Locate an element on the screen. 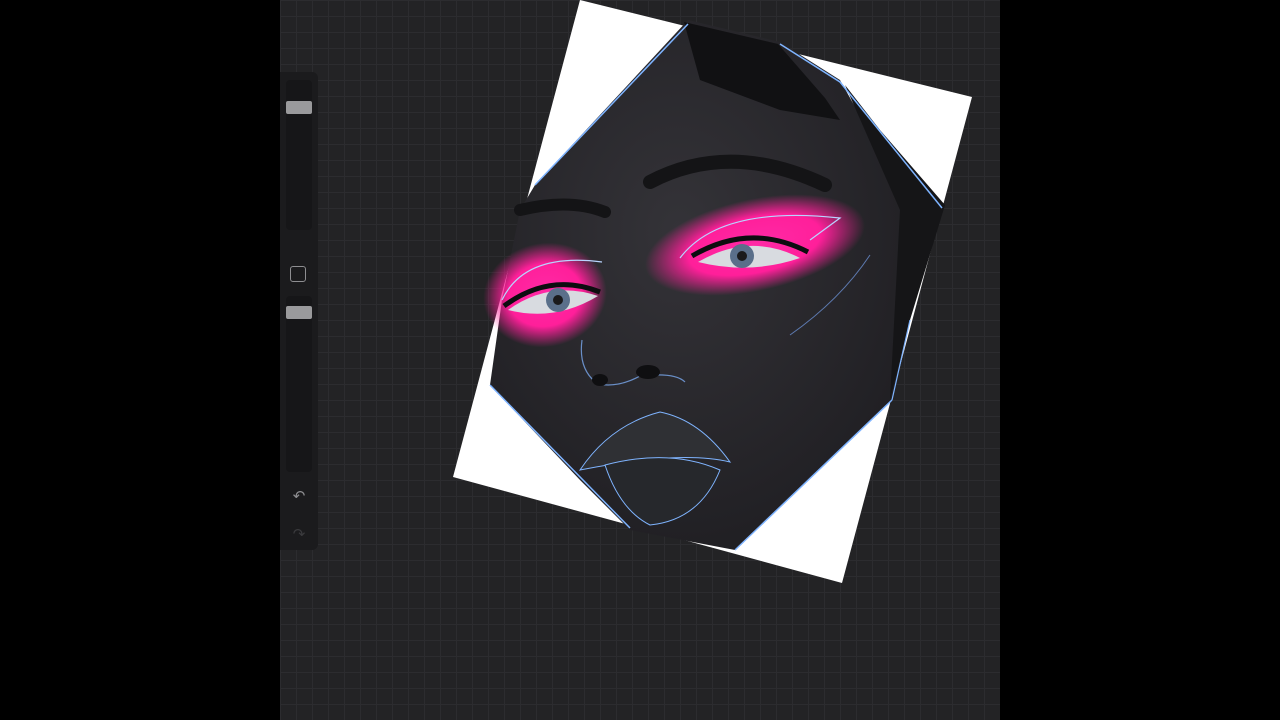 The image size is (1280, 720). nostril-right is located at coordinates (648, 372).